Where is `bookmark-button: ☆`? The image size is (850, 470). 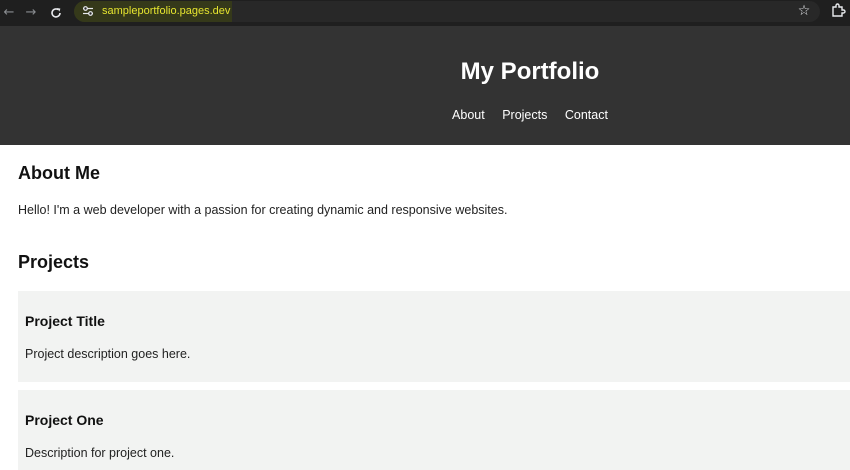
bookmark-button: ☆ is located at coordinates (804, 11).